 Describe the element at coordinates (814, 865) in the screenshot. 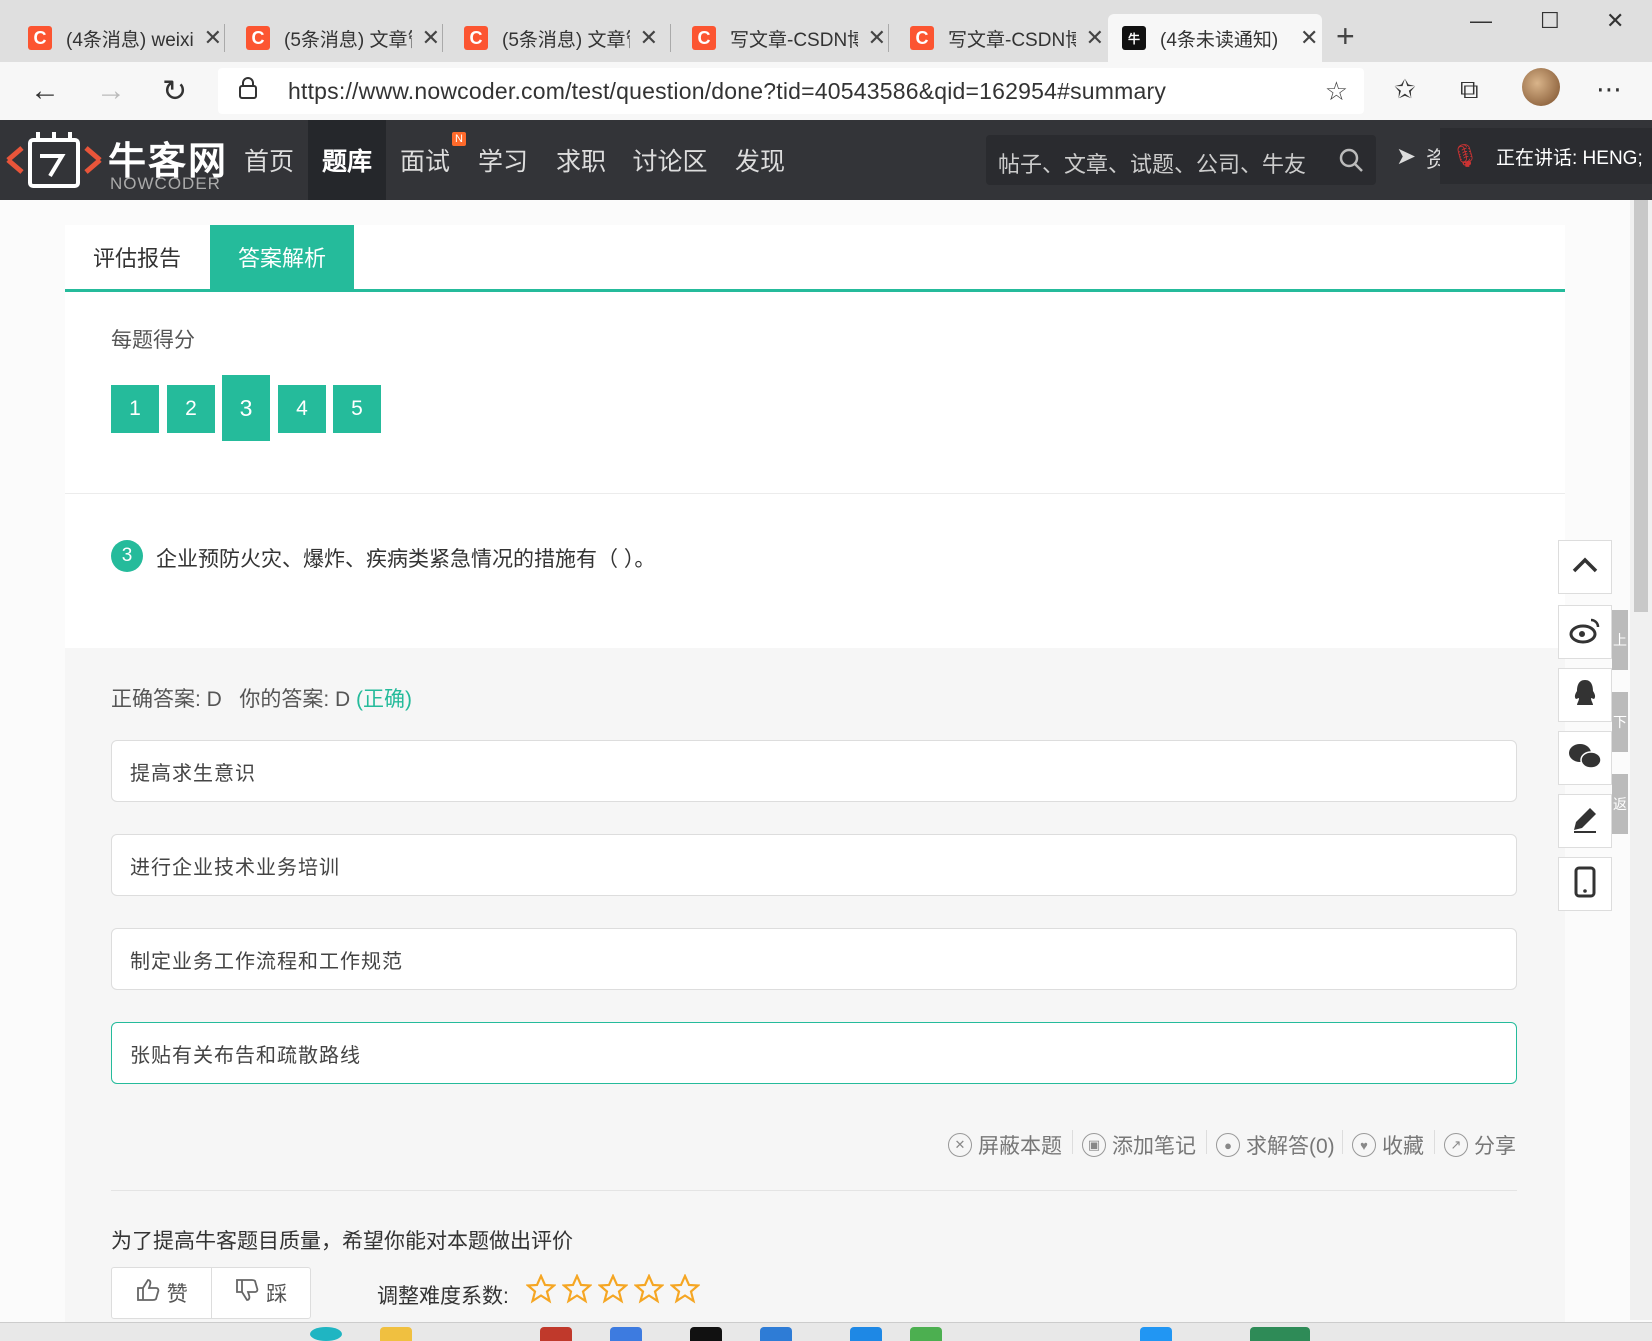

I see `option-b: 进行企业技术业务培训` at that location.